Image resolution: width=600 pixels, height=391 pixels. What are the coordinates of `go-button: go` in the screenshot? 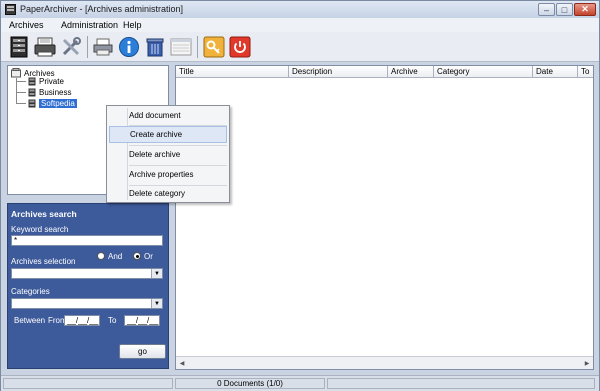 It's located at (142, 351).